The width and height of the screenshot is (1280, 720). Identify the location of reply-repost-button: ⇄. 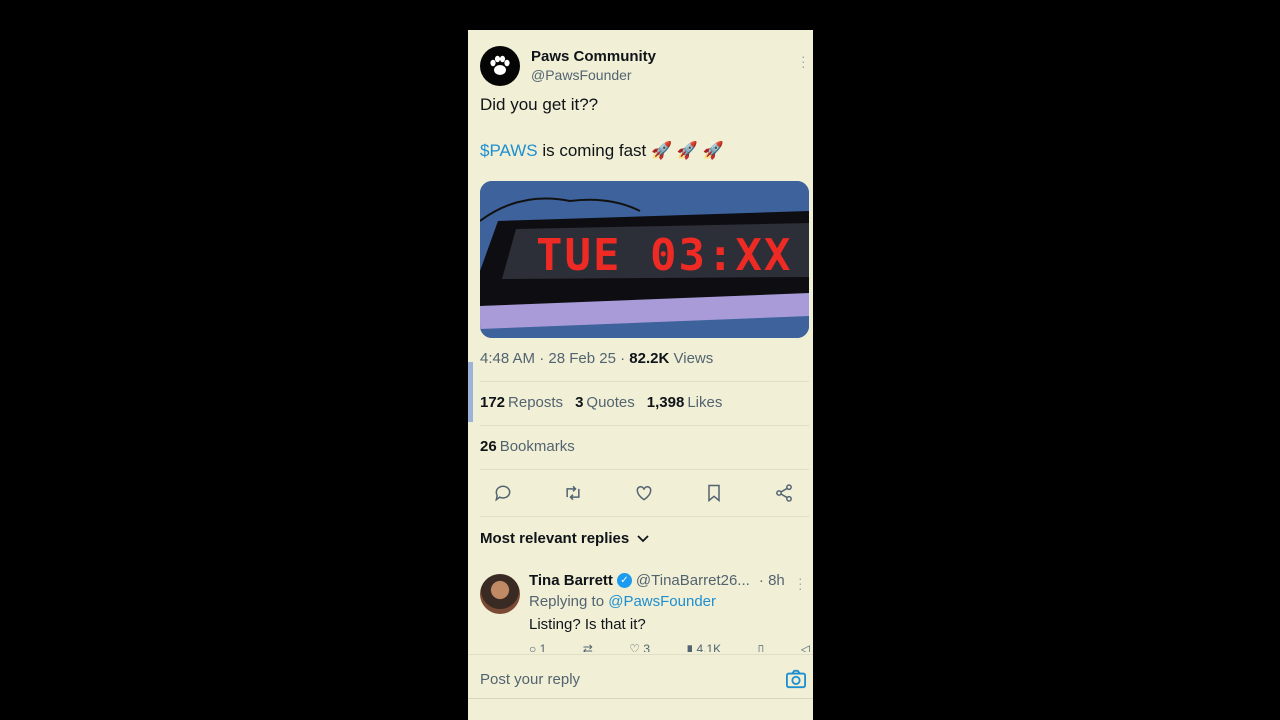
(588, 647).